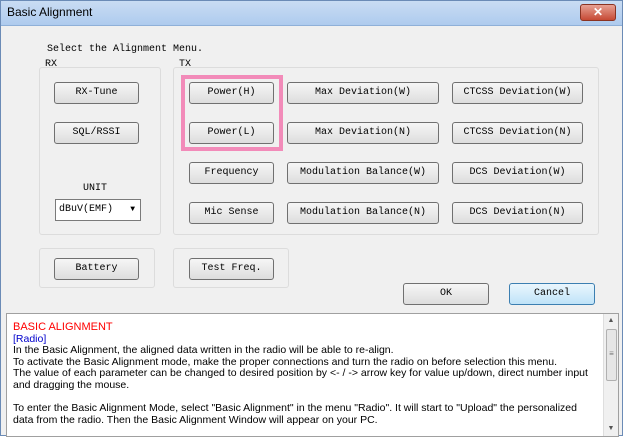 The width and height of the screenshot is (623, 437). I want to click on mic-sense-button: Mic Sense, so click(231, 213).